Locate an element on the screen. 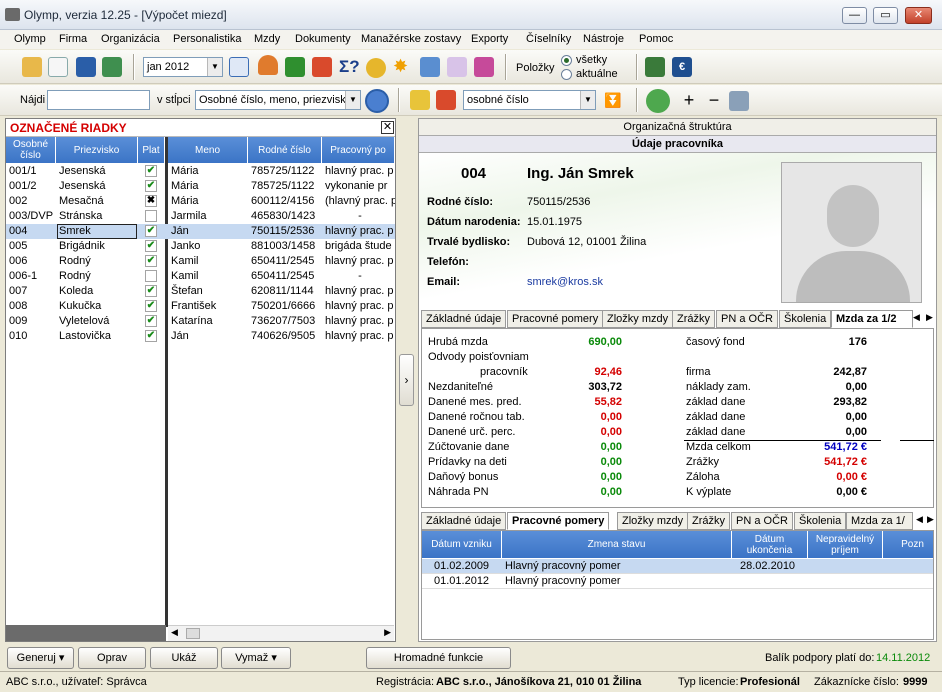 This screenshot has height=692, width=942. users-icon is located at coordinates (430, 67).